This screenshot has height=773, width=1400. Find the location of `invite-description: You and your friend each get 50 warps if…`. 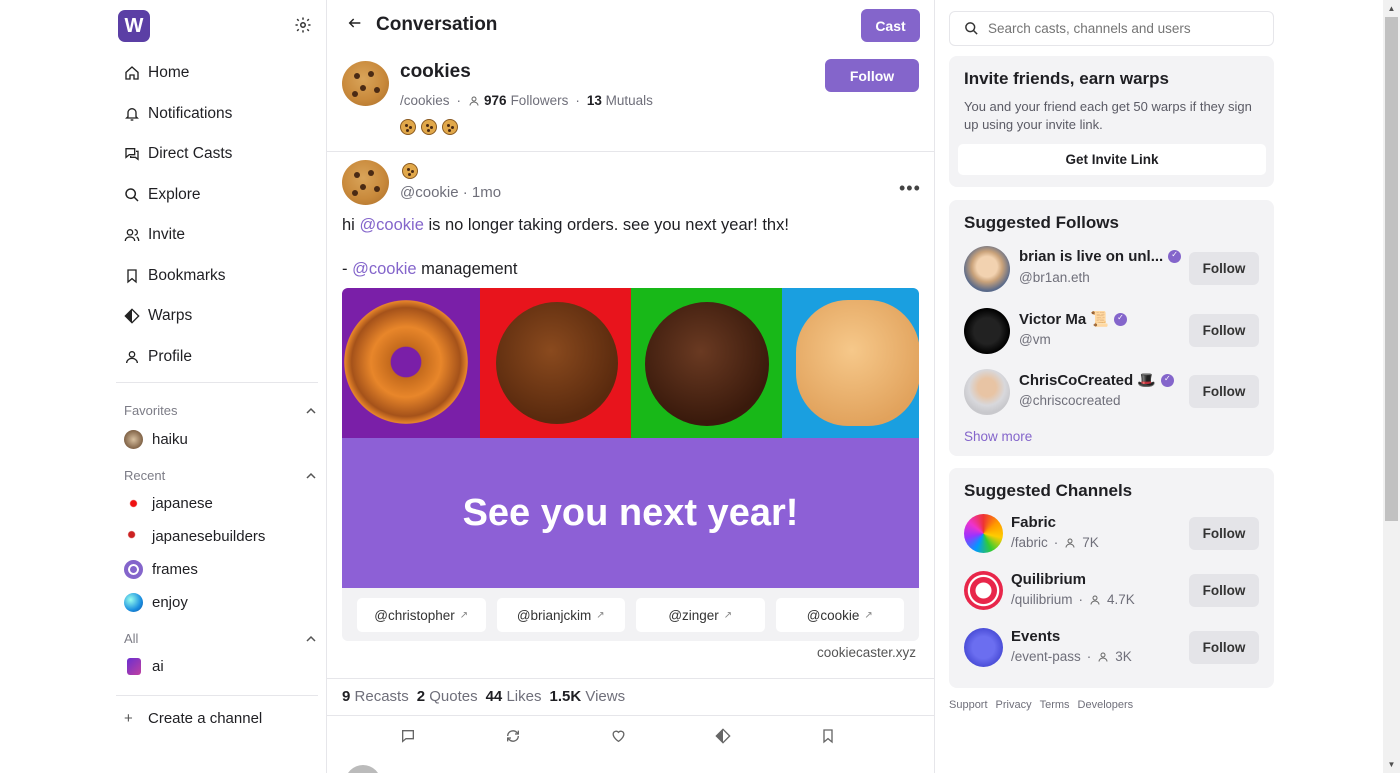

invite-description: You and your friend each get 50 warps if… is located at coordinates (1108, 115).